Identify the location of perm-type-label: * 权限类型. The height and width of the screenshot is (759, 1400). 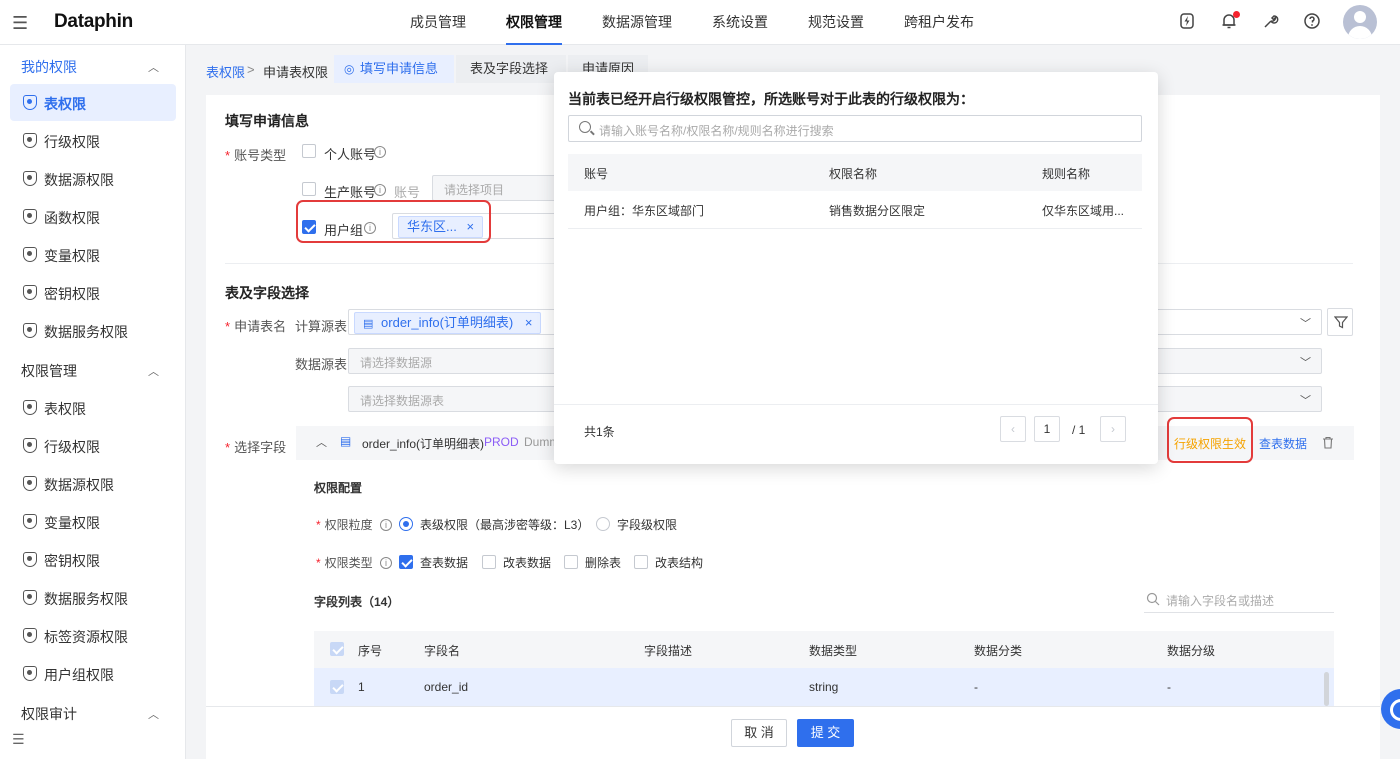
(344, 563).